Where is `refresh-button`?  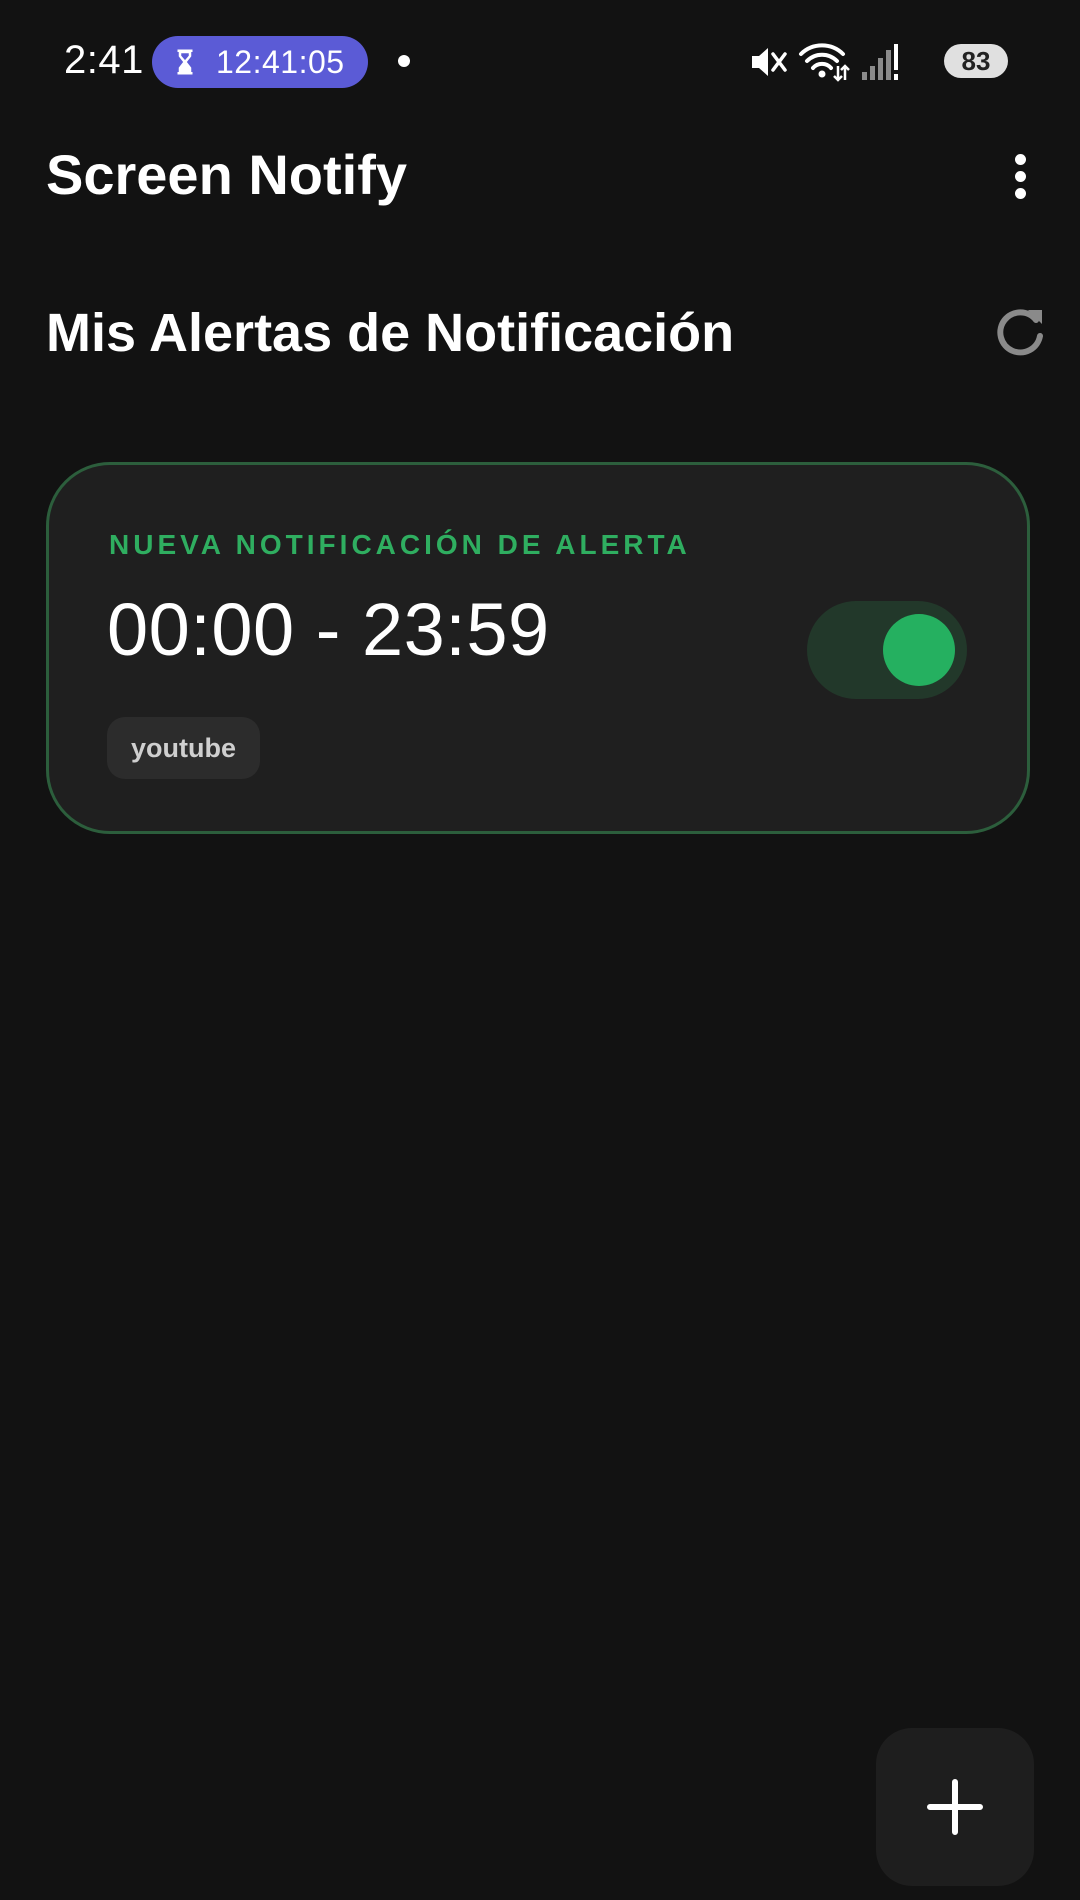
refresh-button is located at coordinates (1020, 332).